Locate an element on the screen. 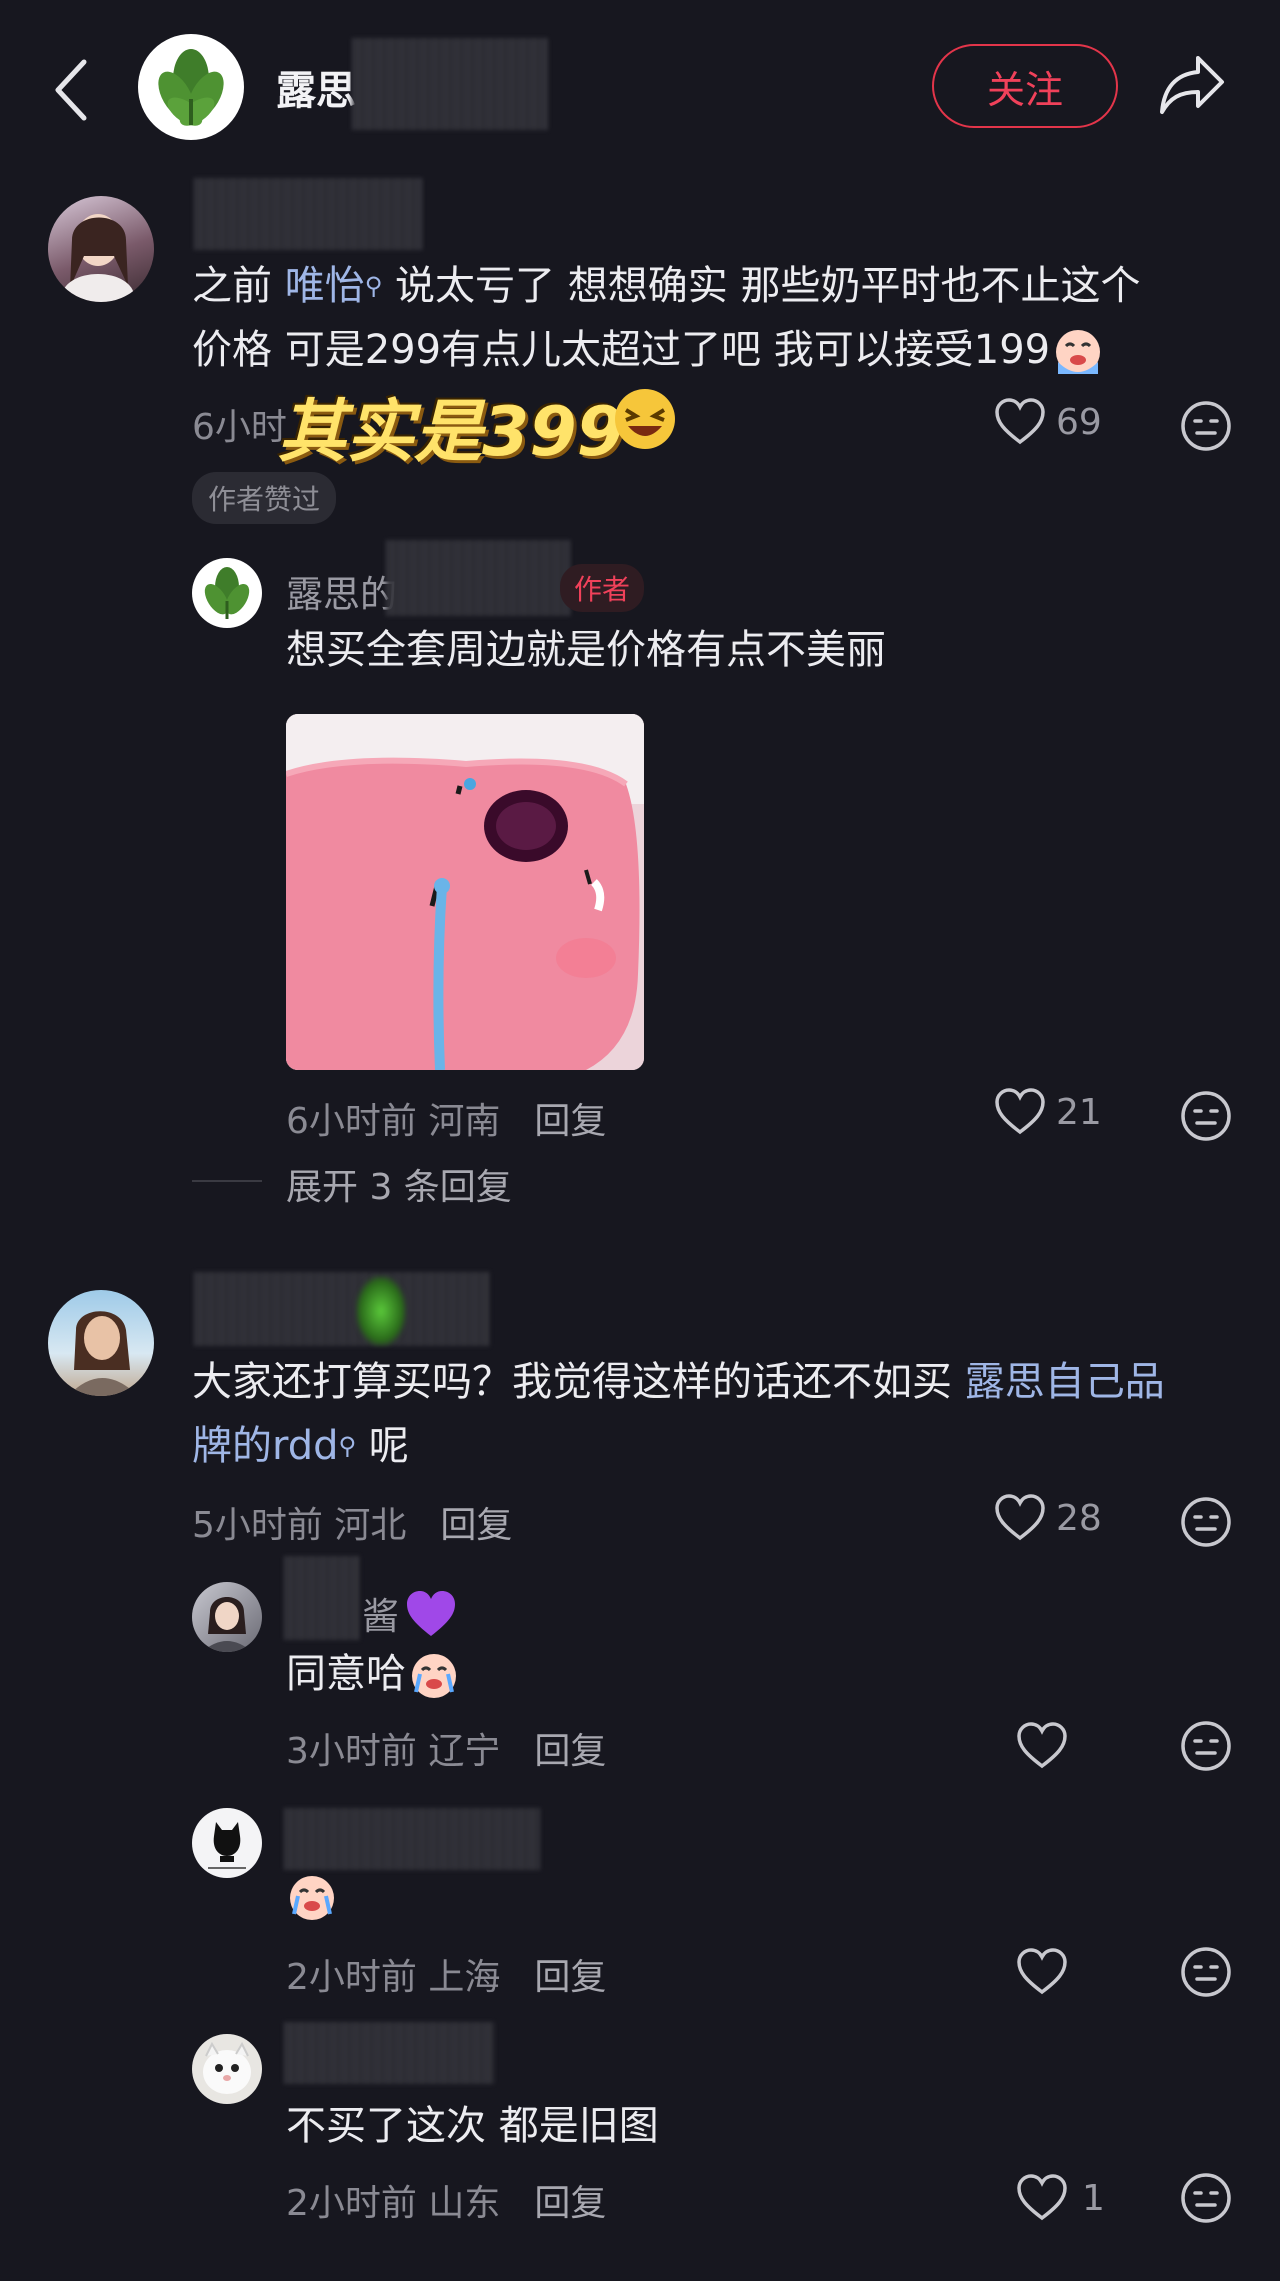 The width and height of the screenshot is (1280, 2281). back-icon is located at coordinates (72, 90).